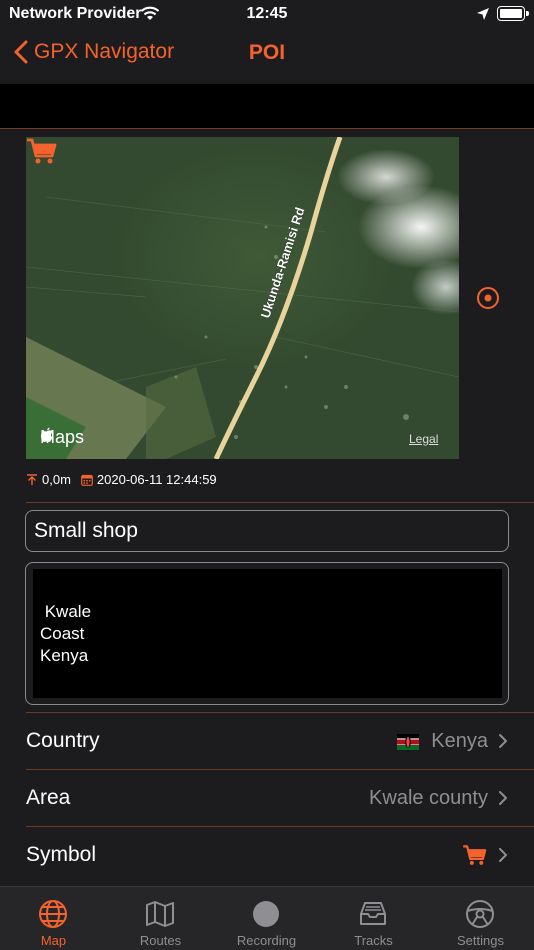  Describe the element at coordinates (373, 940) in the screenshot. I see `tab-label: Tracks` at that location.